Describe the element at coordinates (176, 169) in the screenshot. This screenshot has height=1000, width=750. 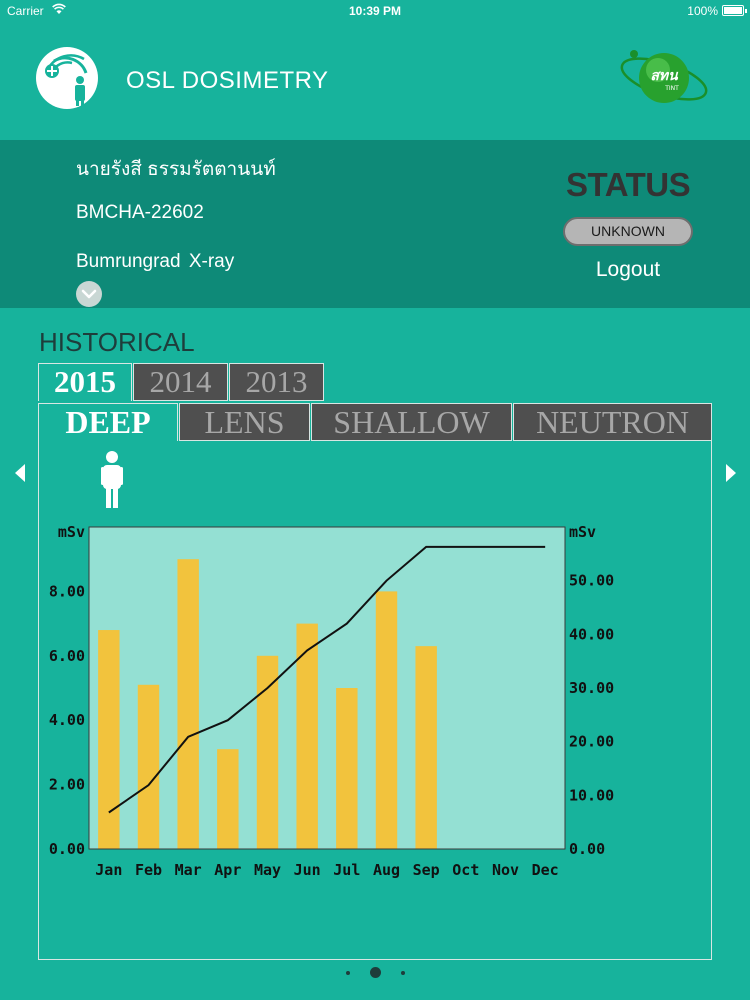
I see `user-name: นายรังสี ธรรมรัตตานนท์` at that location.